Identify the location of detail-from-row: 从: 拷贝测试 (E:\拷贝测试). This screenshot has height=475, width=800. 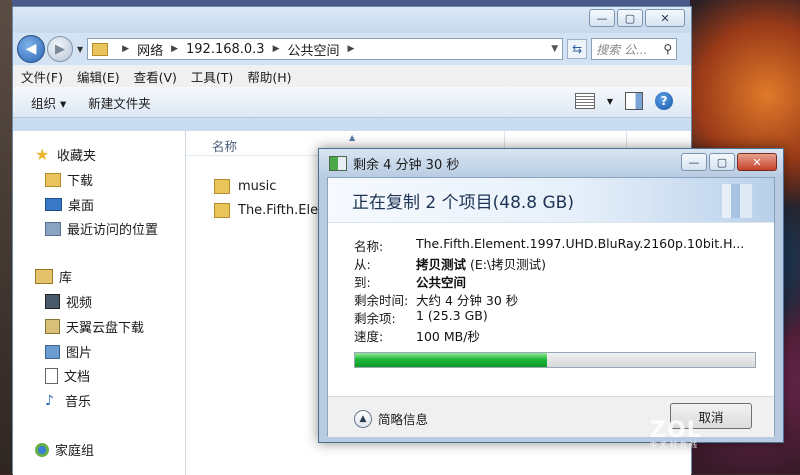
(450, 263).